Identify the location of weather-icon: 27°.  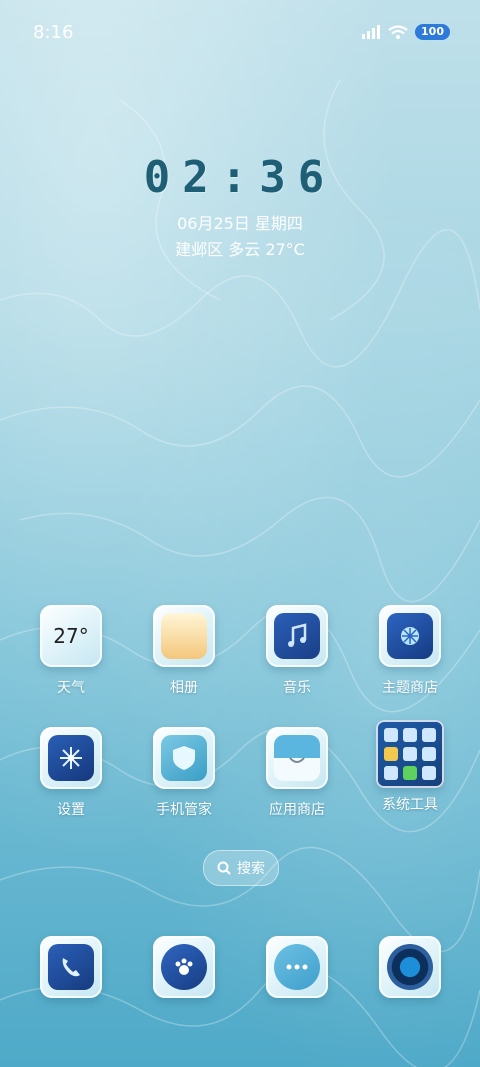
(71, 636).